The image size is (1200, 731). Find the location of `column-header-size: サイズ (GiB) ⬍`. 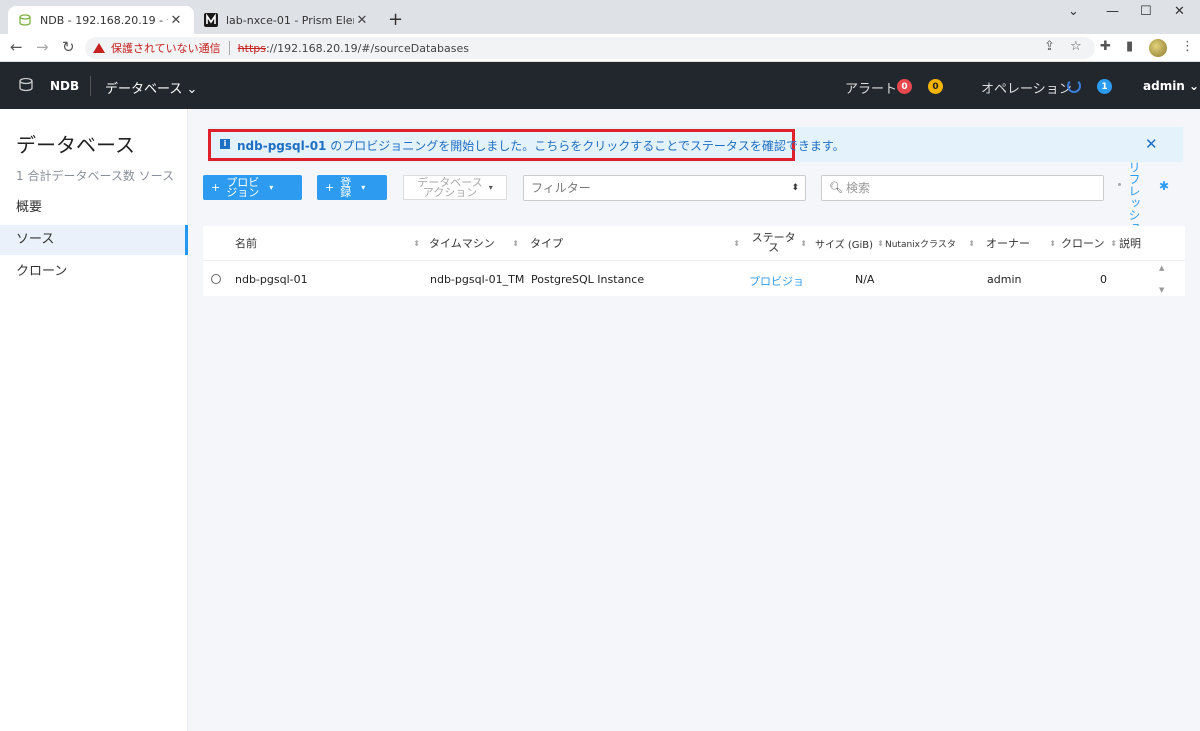

column-header-size: サイズ (GiB) ⬍ is located at coordinates (849, 243).